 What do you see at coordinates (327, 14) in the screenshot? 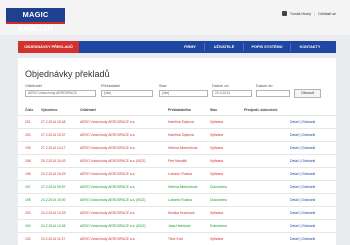
I see `logout-link: Odhlásit se` at bounding box center [327, 14].